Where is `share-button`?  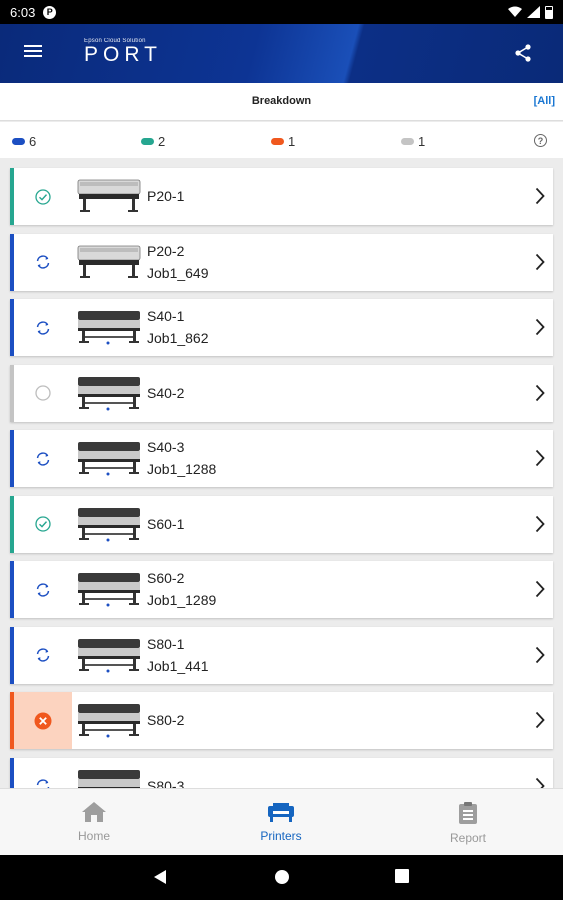 share-button is located at coordinates (523, 53).